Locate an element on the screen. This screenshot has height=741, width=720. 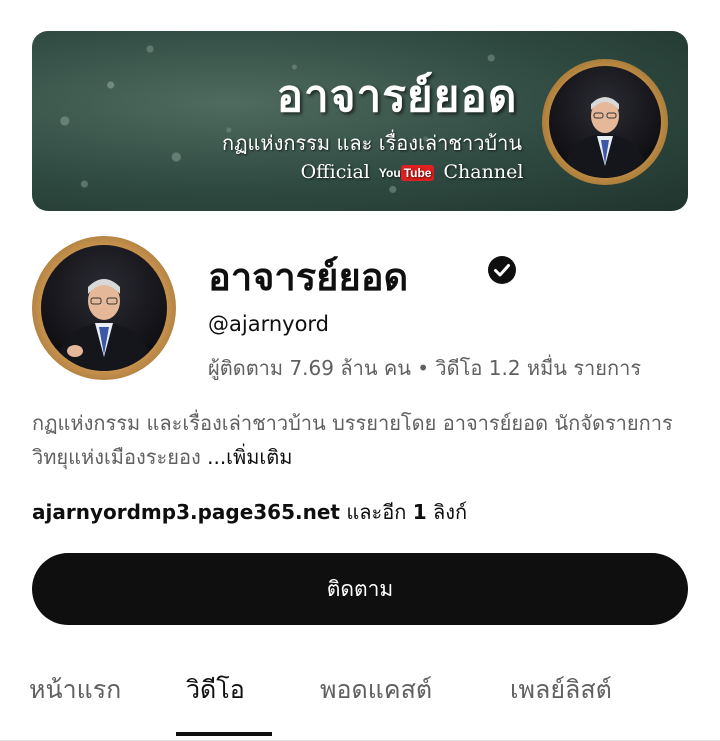
channel-avatar is located at coordinates (104, 308).